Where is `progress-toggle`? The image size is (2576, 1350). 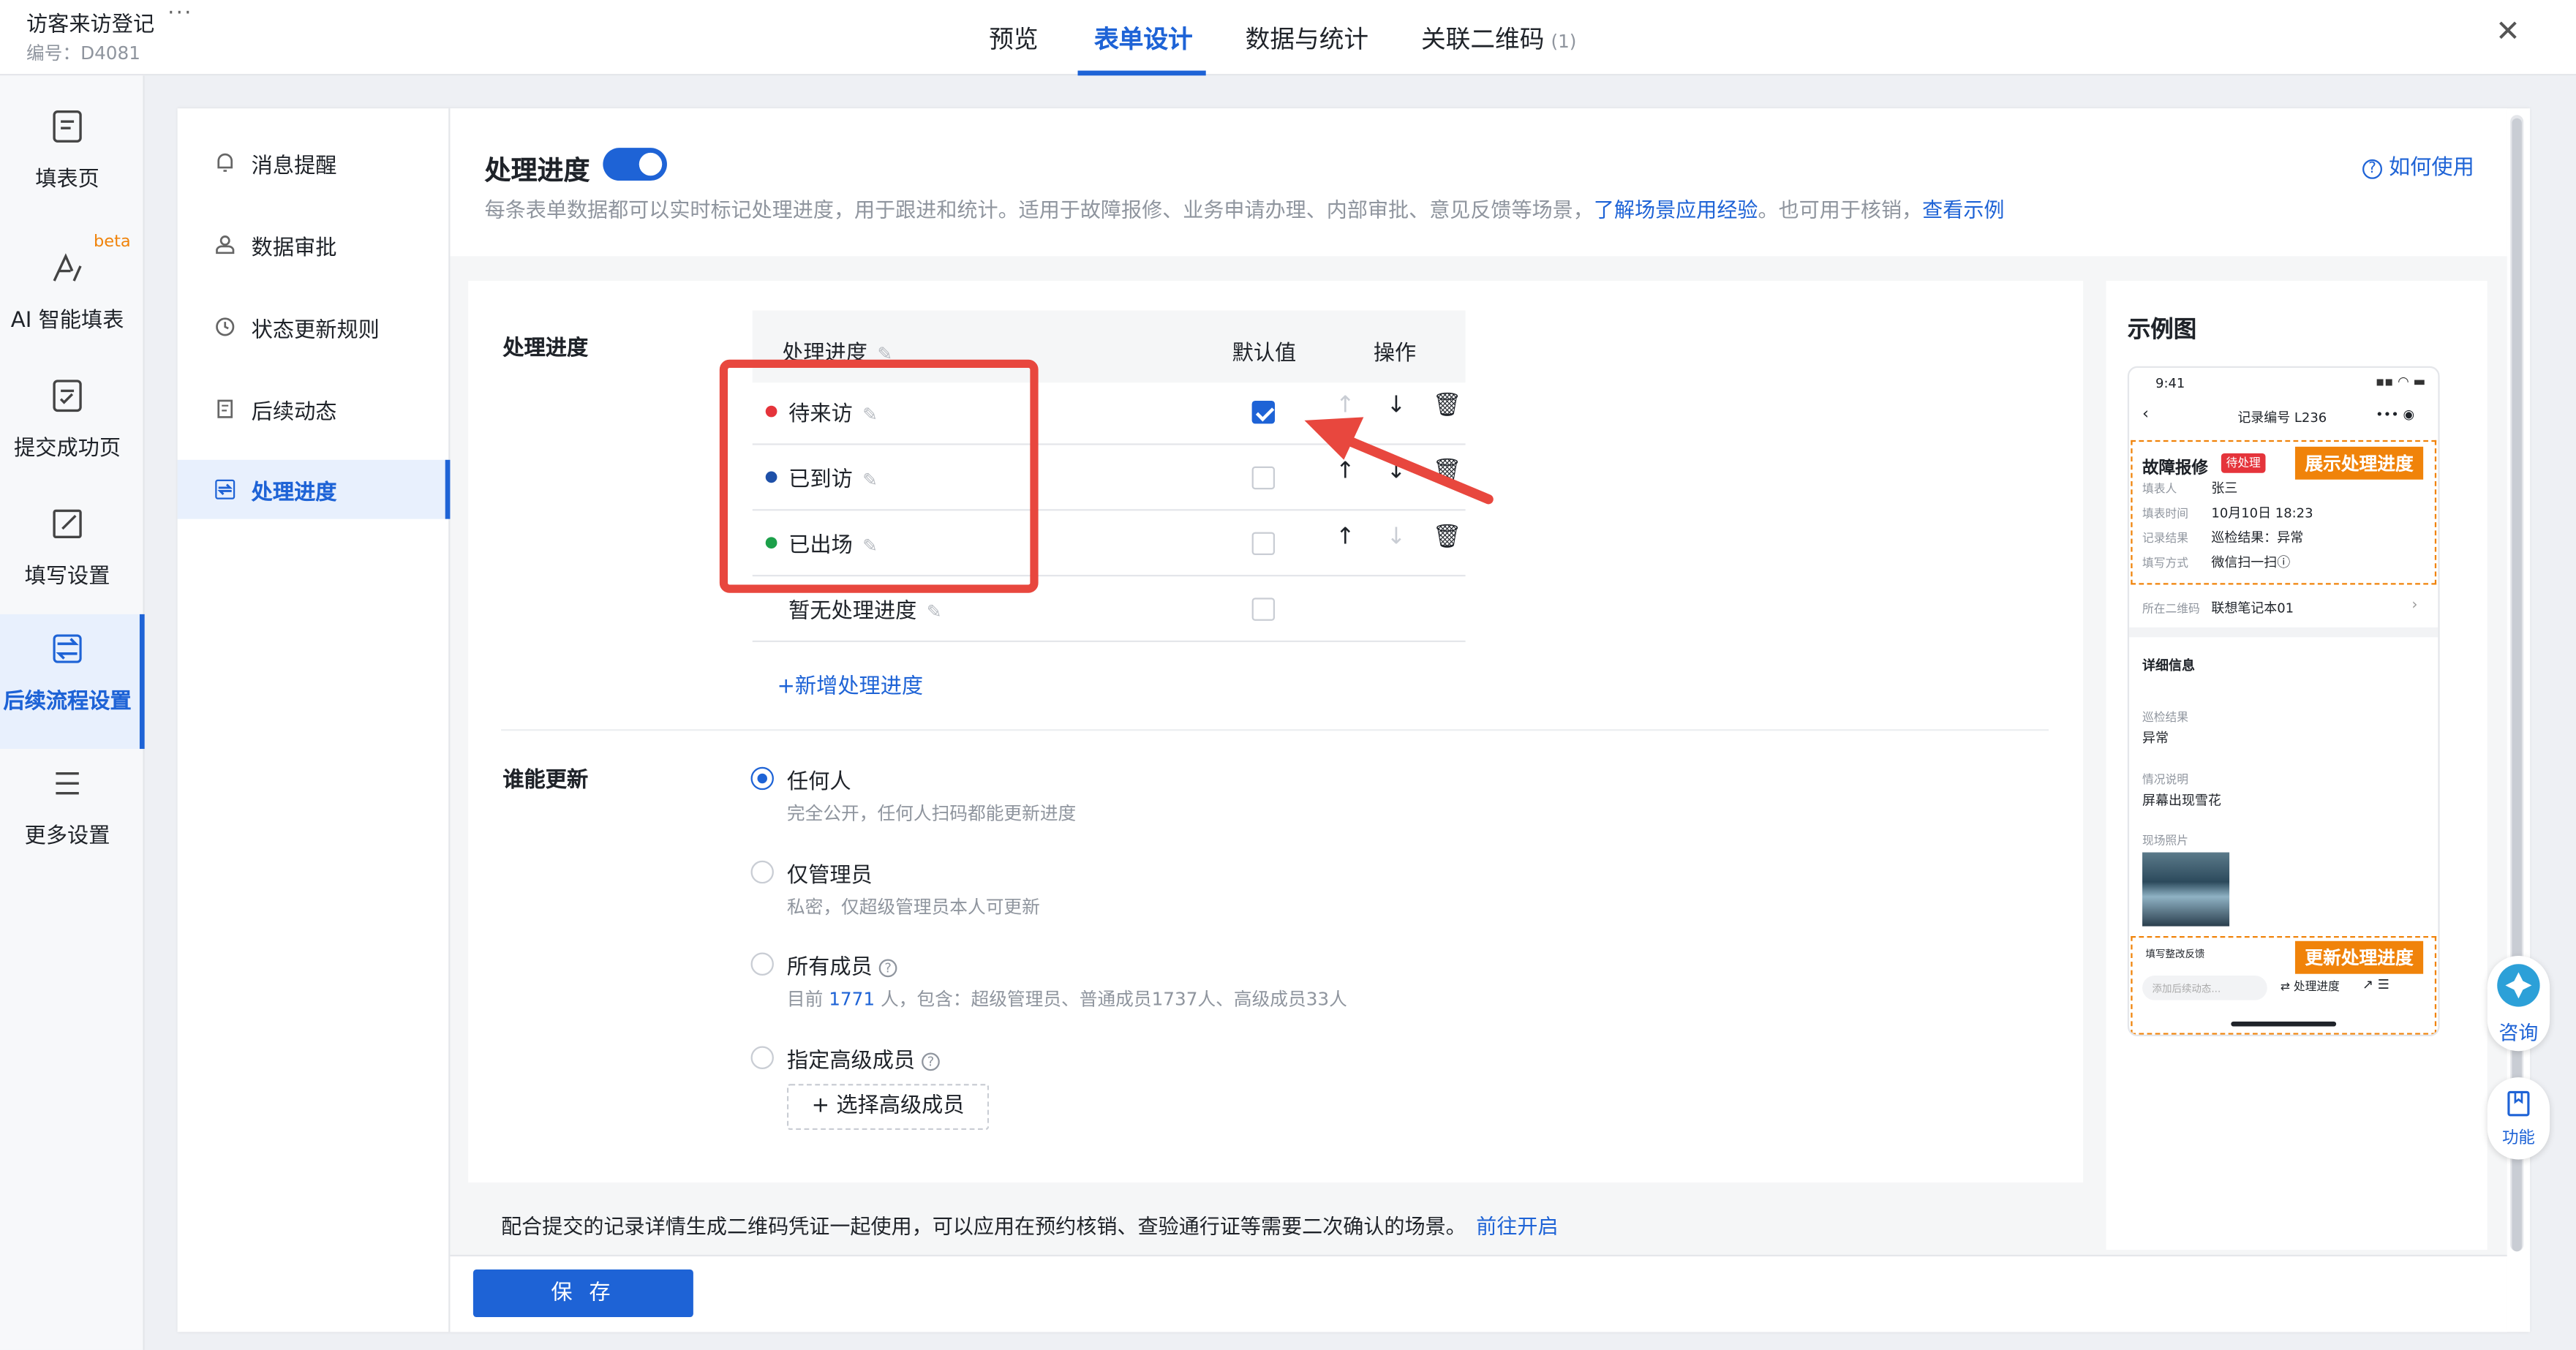 progress-toggle is located at coordinates (635, 164).